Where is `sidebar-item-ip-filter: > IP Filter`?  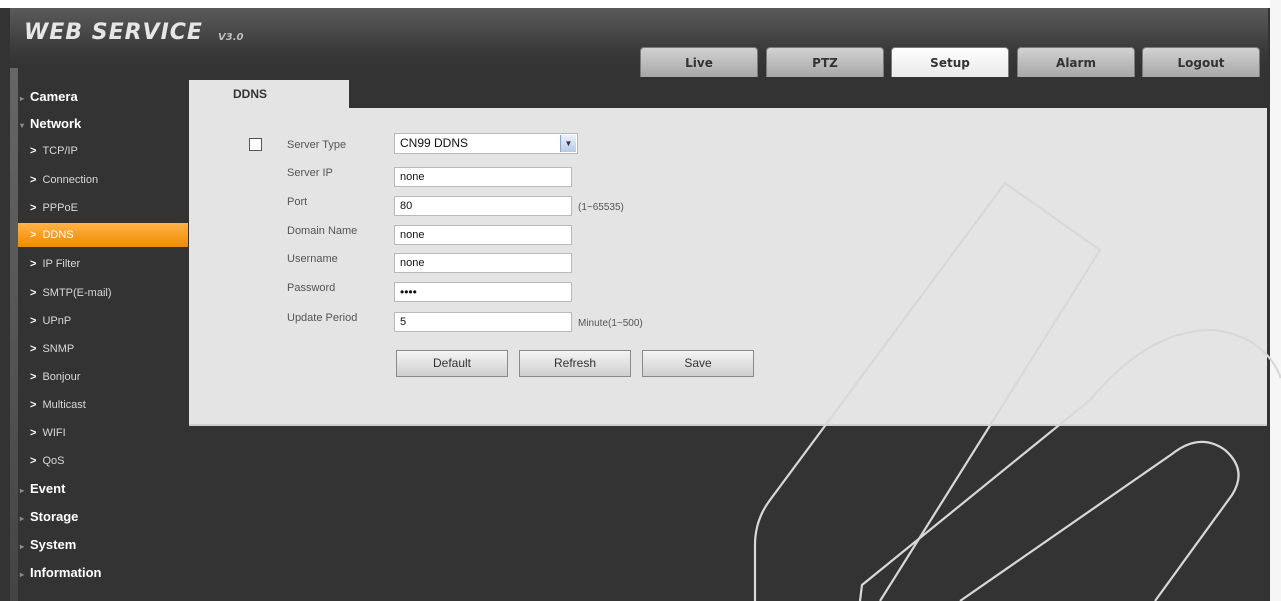
sidebar-item-ip-filter: > IP Filter is located at coordinates (99, 264).